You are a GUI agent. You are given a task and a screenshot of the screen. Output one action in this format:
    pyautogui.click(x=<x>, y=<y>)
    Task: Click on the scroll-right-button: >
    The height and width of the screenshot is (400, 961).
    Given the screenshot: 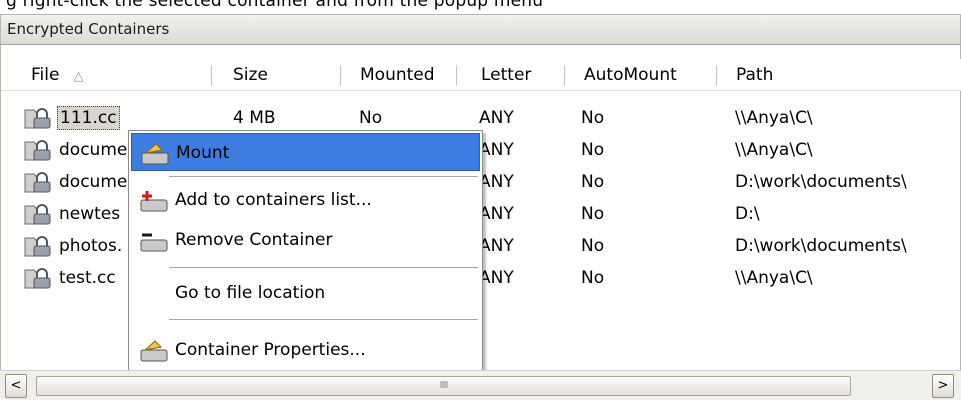 What is the action you would take?
    pyautogui.click(x=943, y=386)
    